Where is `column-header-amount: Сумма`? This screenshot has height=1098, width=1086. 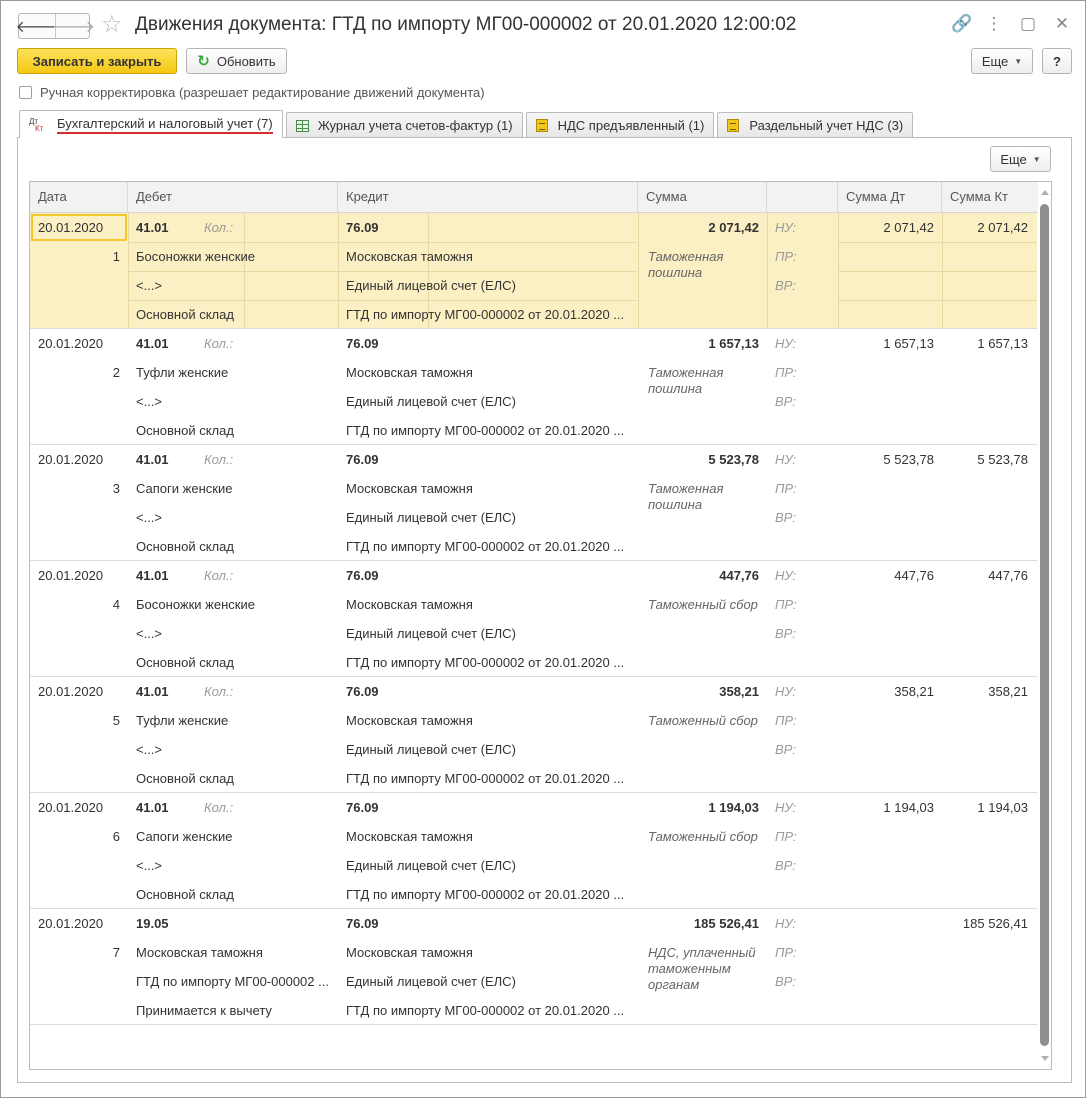
column-header-amount: Сумма is located at coordinates (702, 197).